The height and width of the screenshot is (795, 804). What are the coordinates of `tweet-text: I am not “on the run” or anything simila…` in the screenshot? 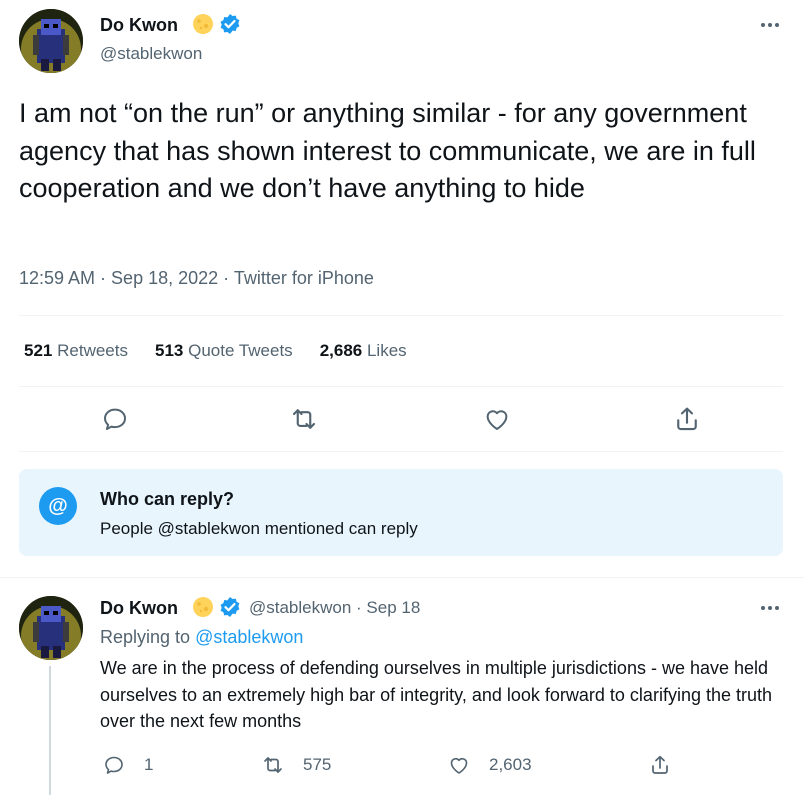 It's located at (387, 150).